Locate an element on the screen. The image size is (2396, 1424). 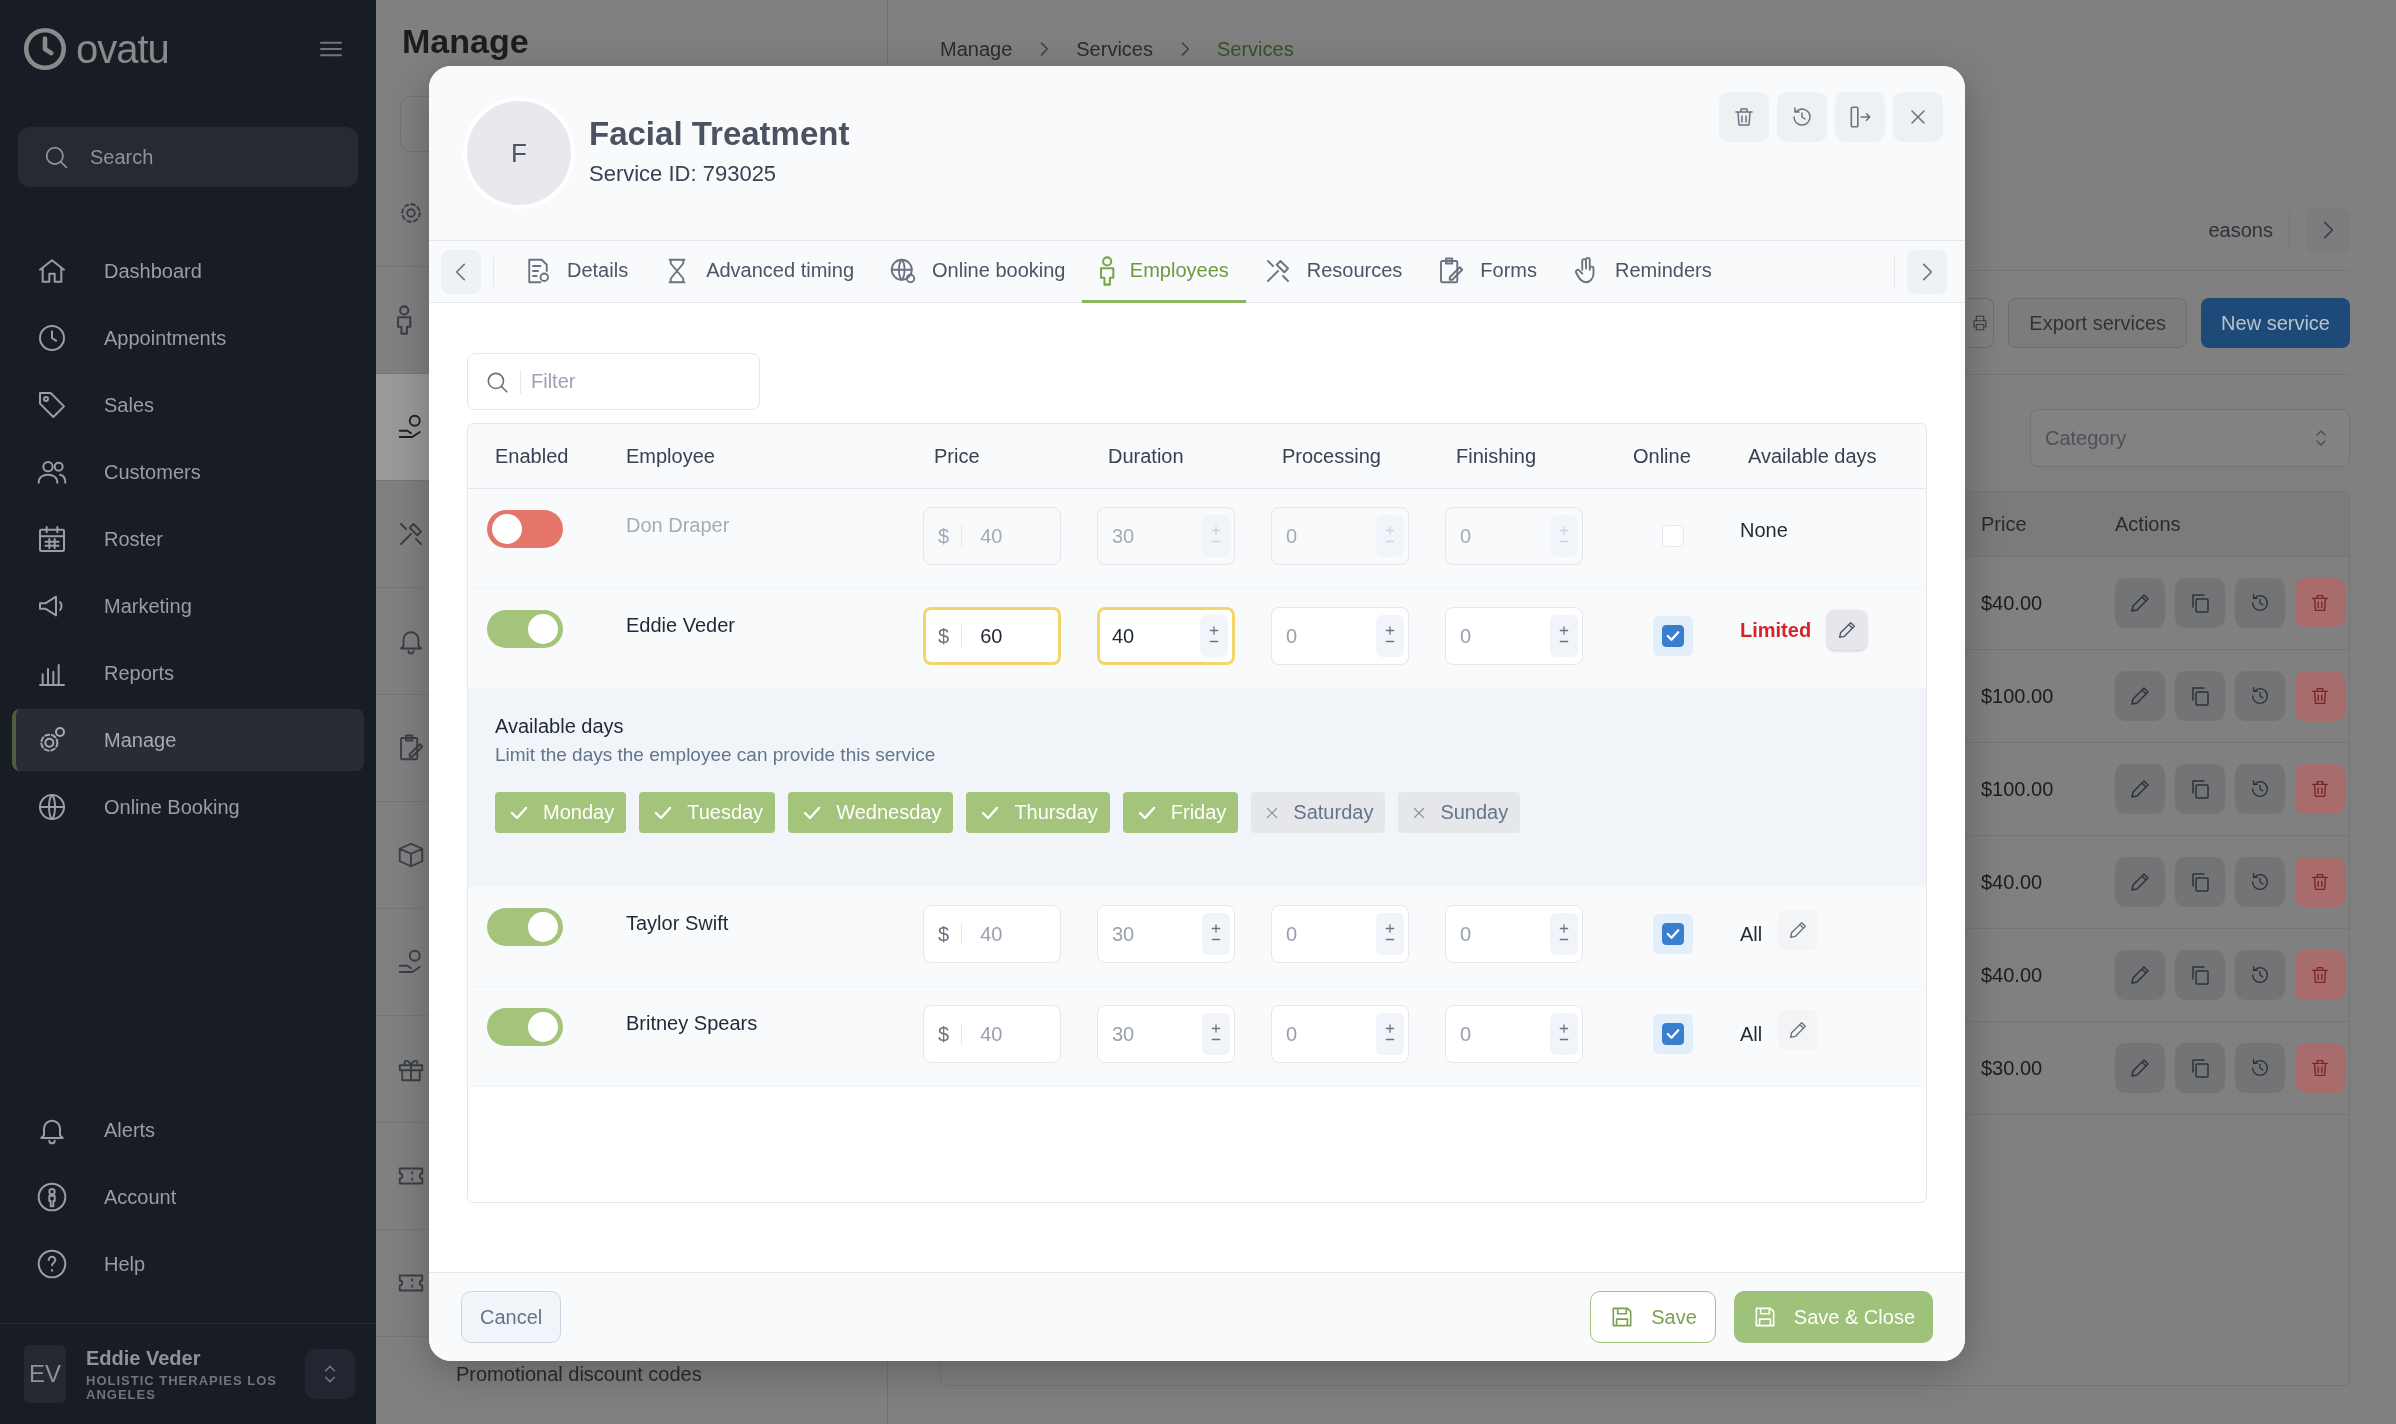
save-button: Save is located at coordinates (1653, 1317).